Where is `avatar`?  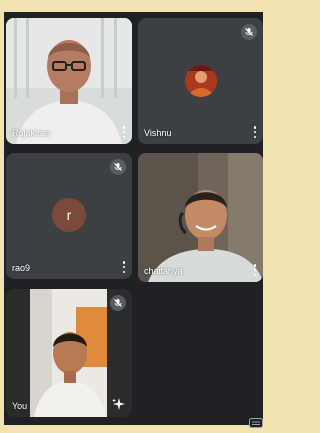
avatar is located at coordinates (200, 81).